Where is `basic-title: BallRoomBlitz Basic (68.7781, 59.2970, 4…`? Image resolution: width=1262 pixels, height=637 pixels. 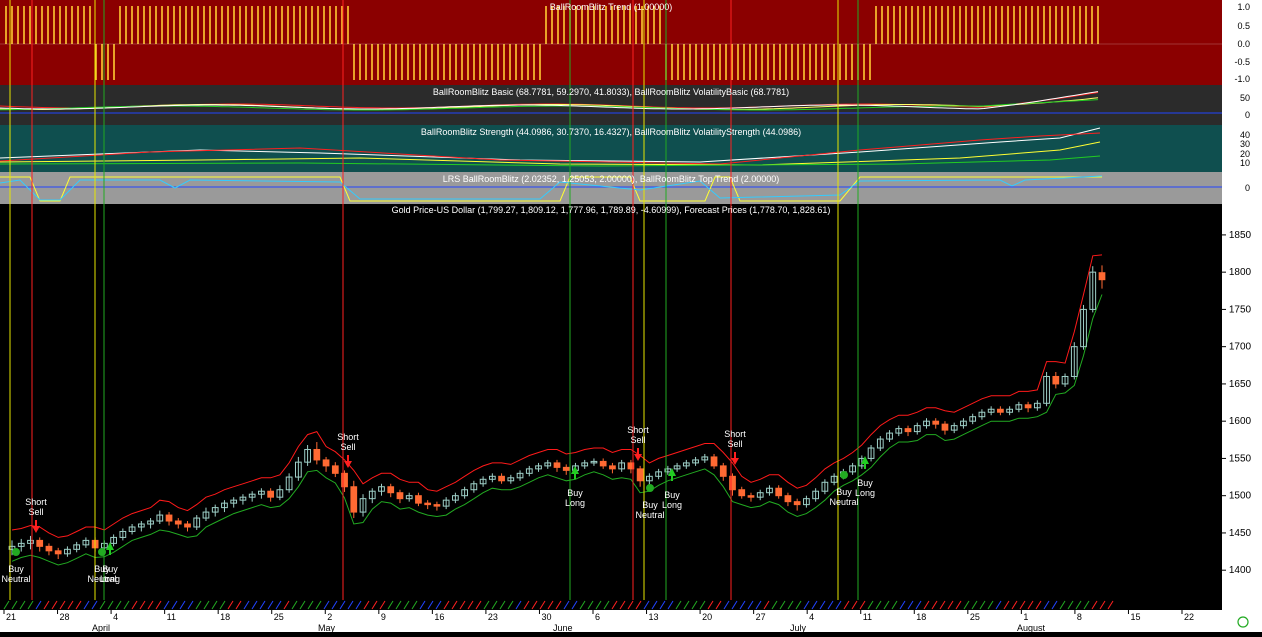 basic-title: BallRoomBlitz Basic (68.7781, 59.2970, 4… is located at coordinates (611, 92).